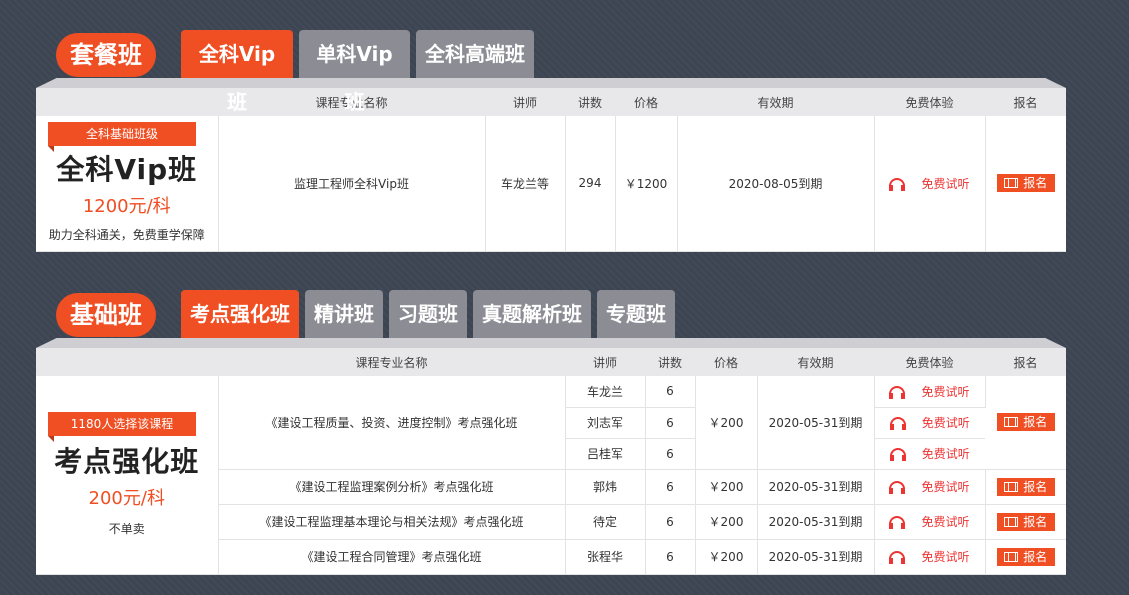 This screenshot has height=595, width=1129. I want to click on promo-title: 考点强化班, so click(127, 461).